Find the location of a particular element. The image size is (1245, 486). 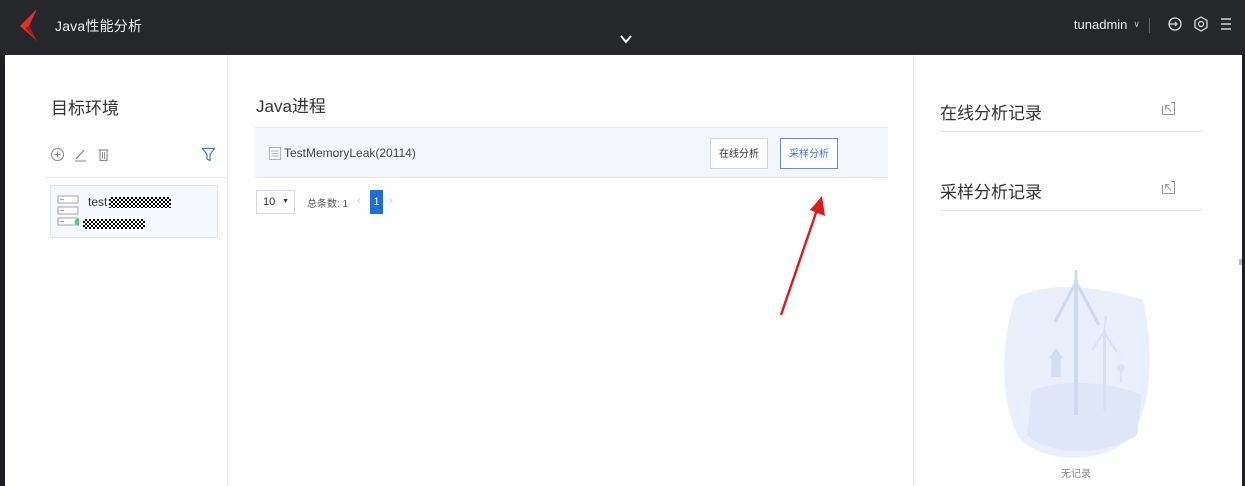

online-records-title: 在线分析记录 is located at coordinates (991, 113).